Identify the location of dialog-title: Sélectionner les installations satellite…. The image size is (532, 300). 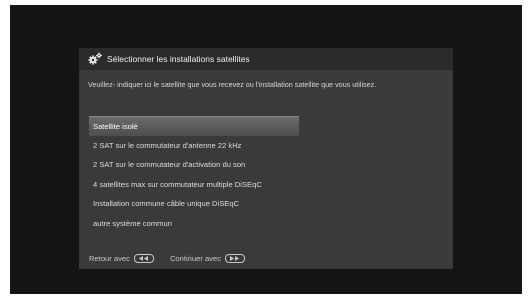
(178, 59).